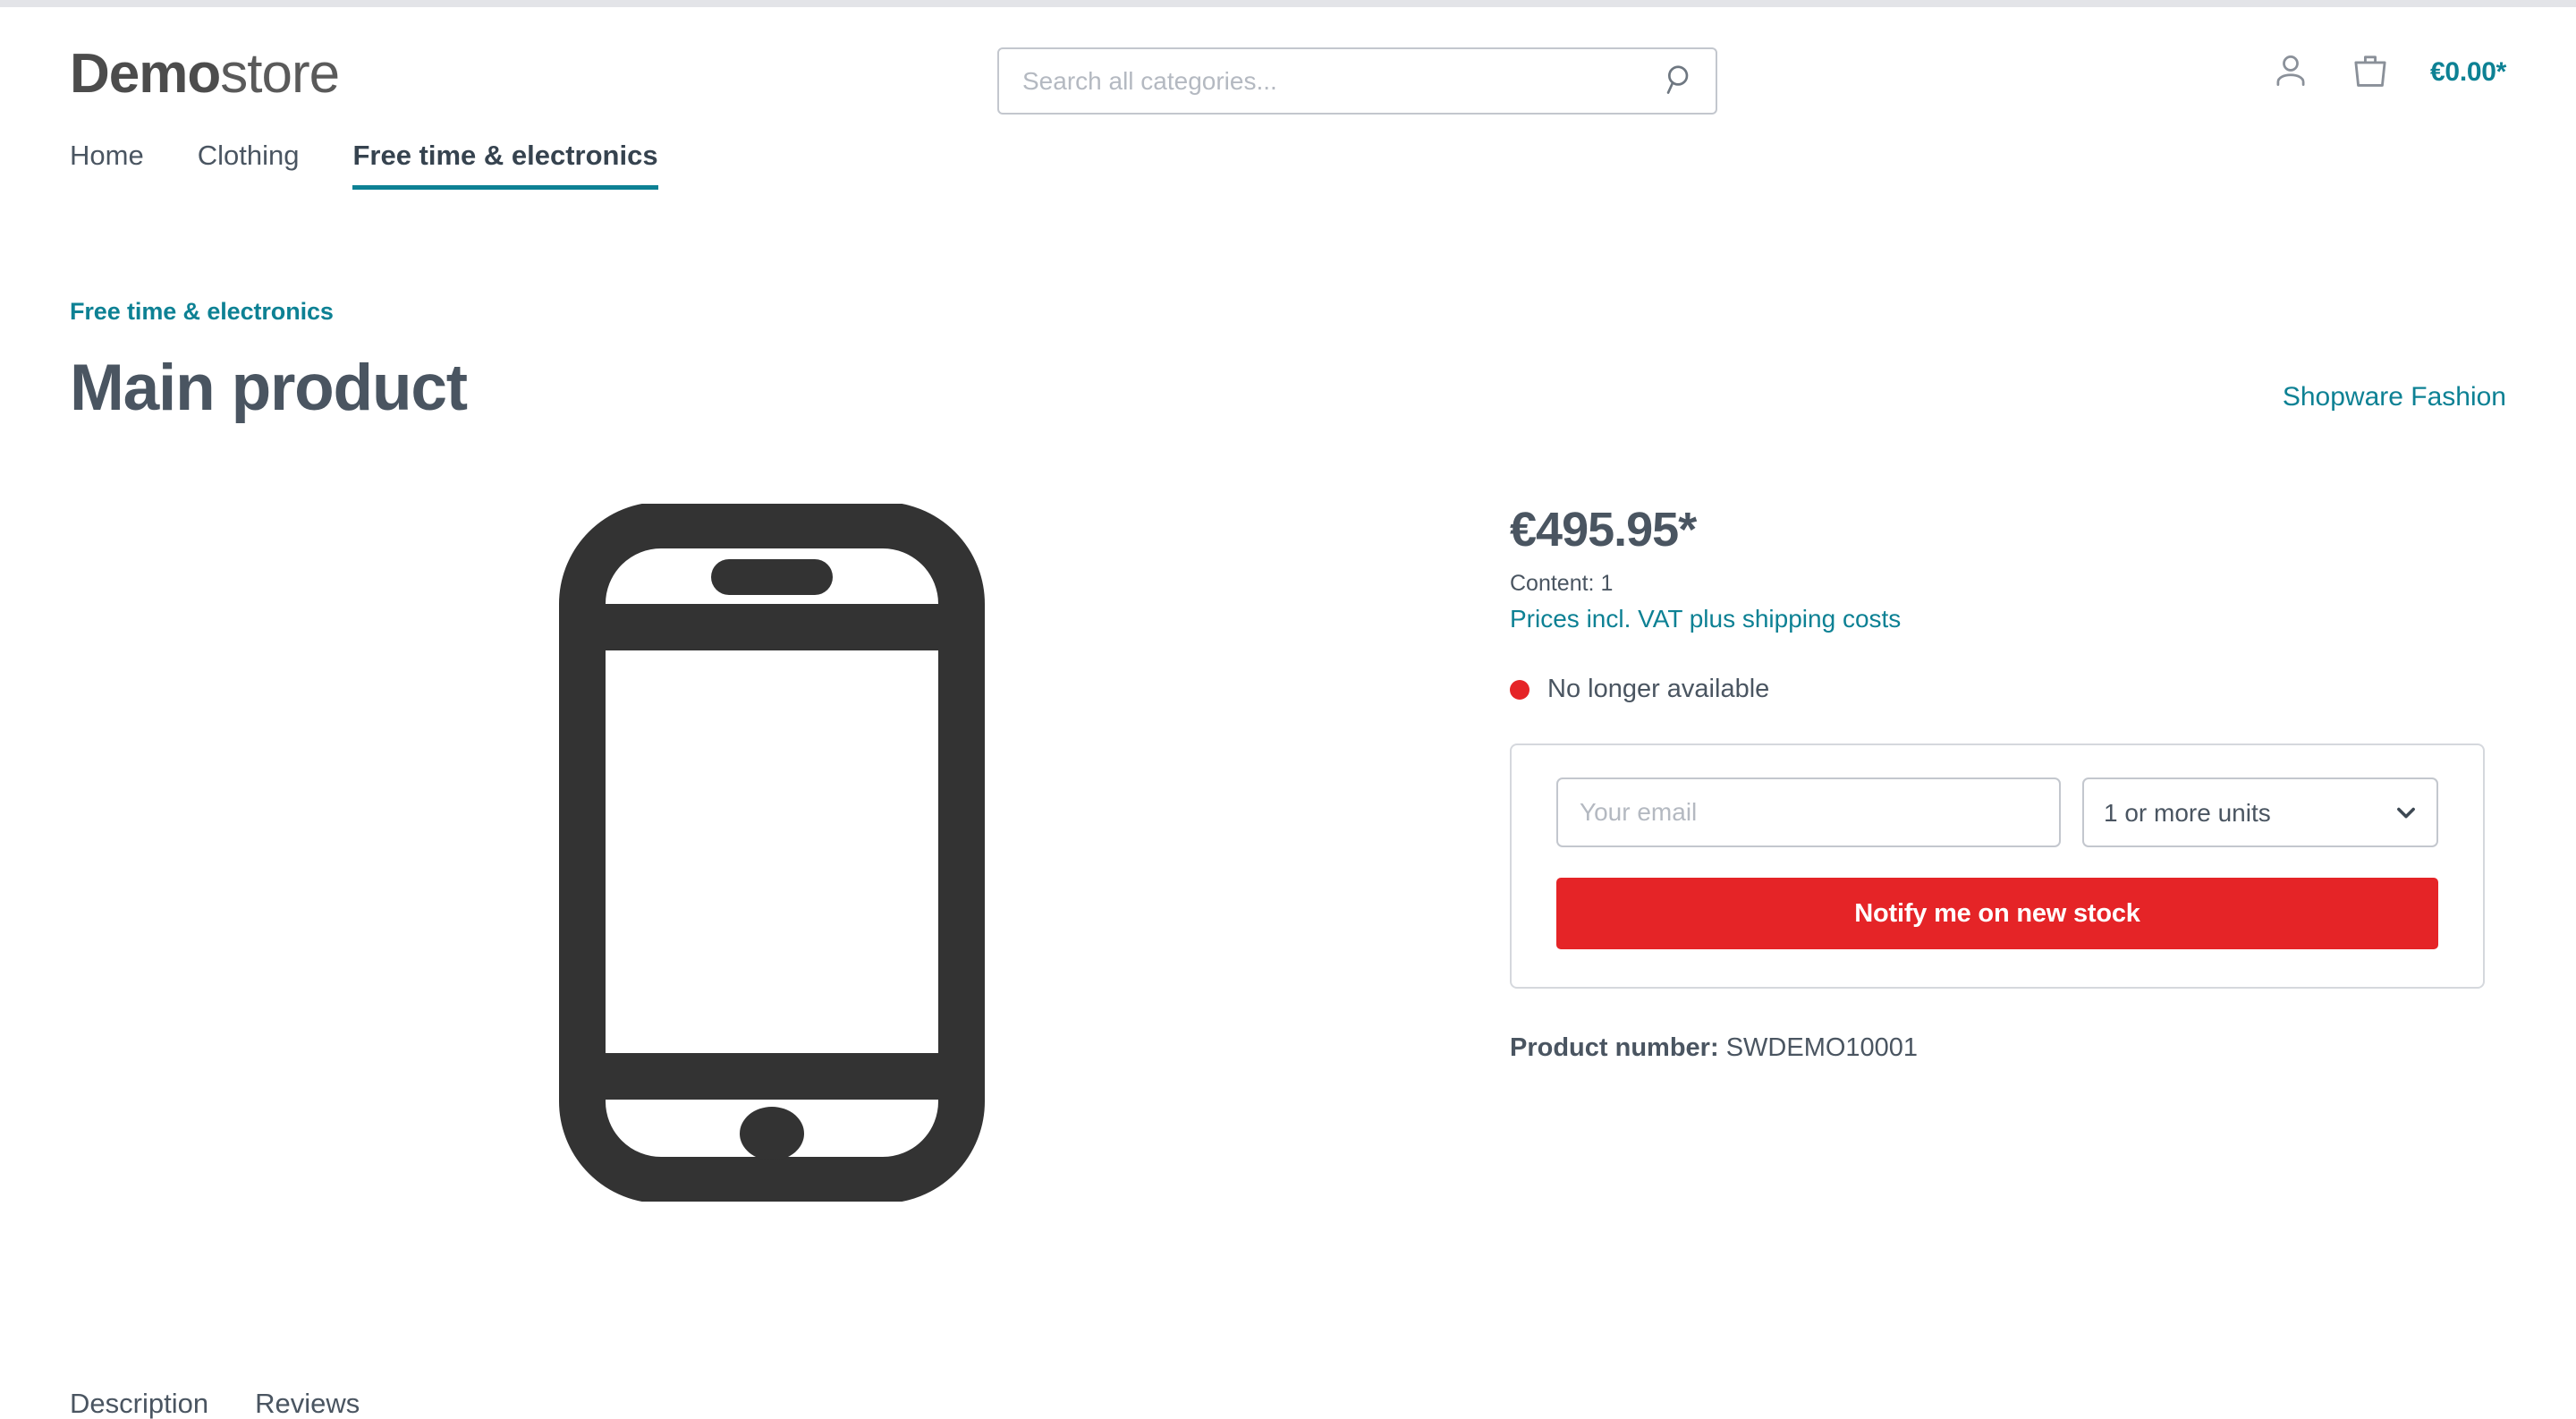  Describe the element at coordinates (1603, 529) in the screenshot. I see `product-price: €495.95*` at that location.